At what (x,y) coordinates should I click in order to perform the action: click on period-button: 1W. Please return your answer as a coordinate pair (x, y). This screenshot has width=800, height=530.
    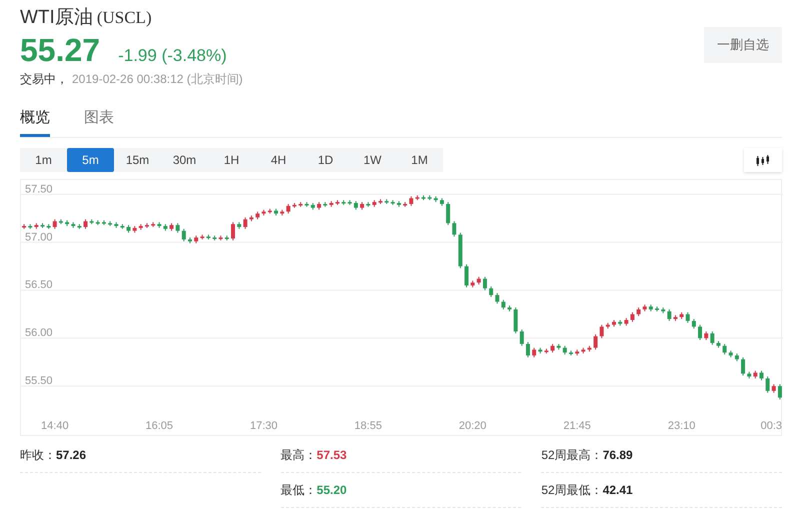
    Looking at the image, I should click on (372, 160).